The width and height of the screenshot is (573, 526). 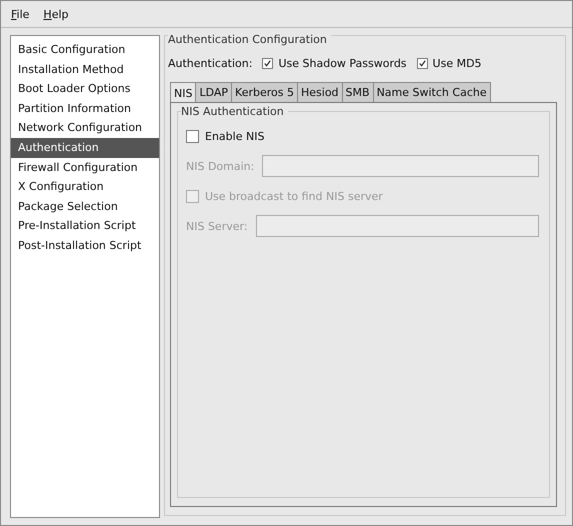 What do you see at coordinates (457, 63) in the screenshot?
I see `checkbox-label: Use MD5` at bounding box center [457, 63].